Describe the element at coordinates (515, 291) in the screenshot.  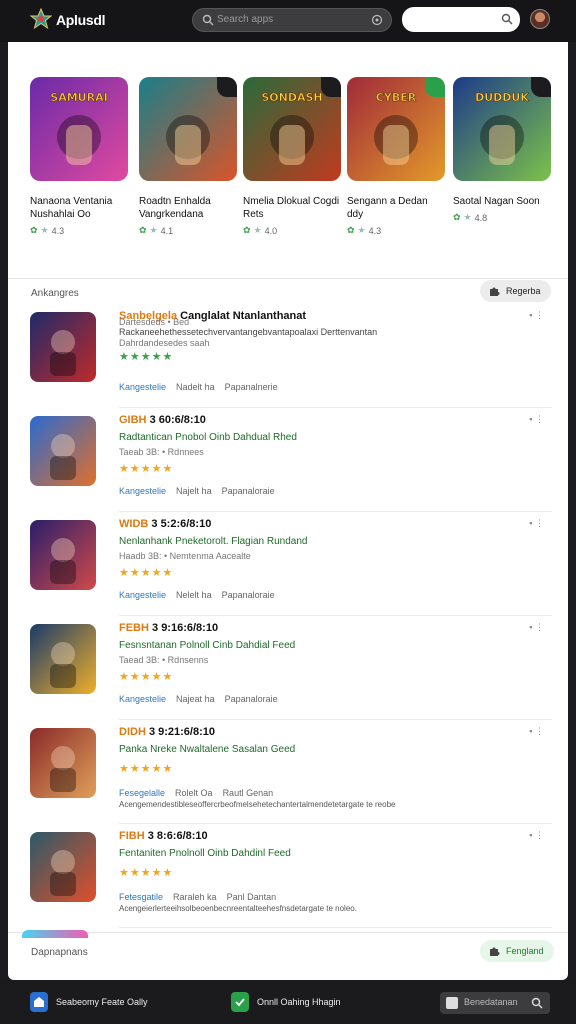
I see `section-filter-button: Regerba` at that location.